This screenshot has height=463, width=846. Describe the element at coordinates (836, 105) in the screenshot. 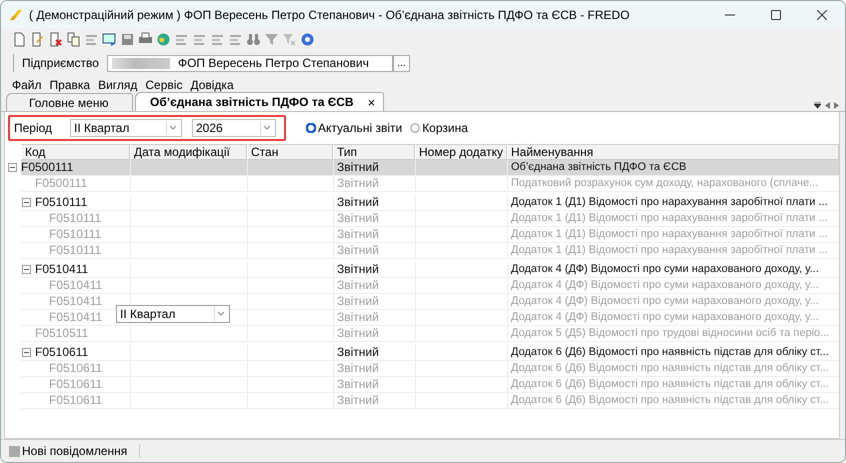

I see `scroll-right-icon` at that location.